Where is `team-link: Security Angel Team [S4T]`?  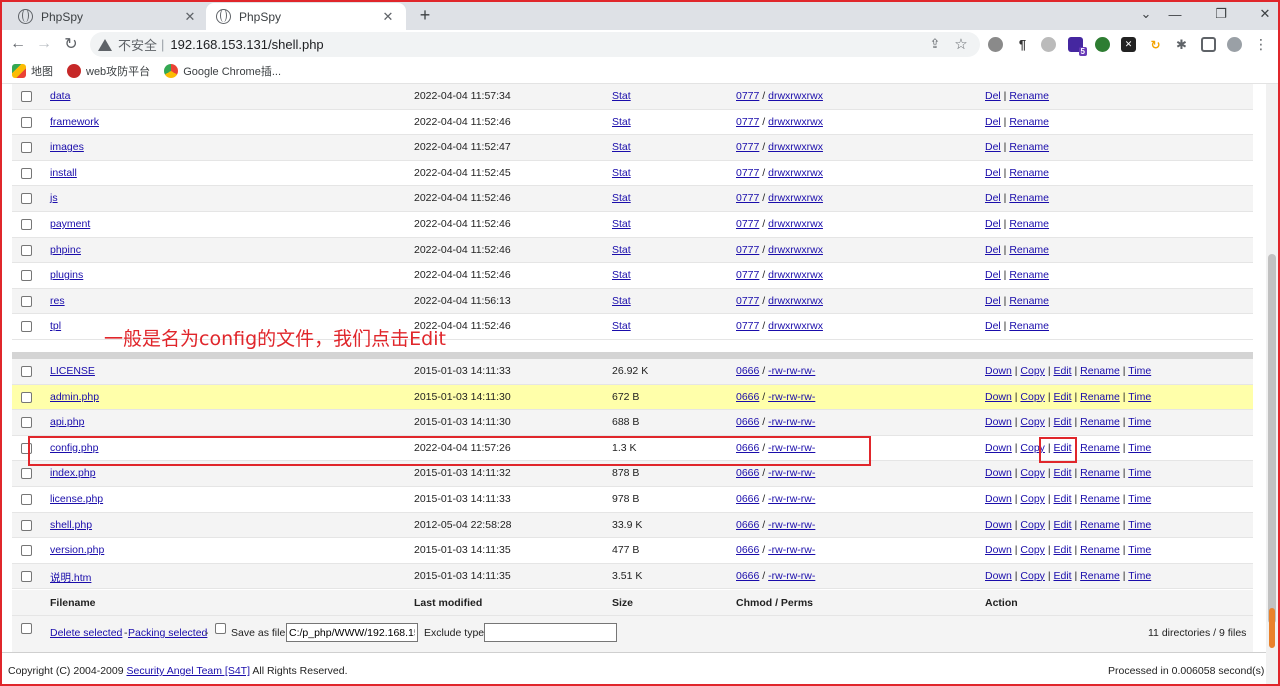 team-link: Security Angel Team [S4T] is located at coordinates (188, 671).